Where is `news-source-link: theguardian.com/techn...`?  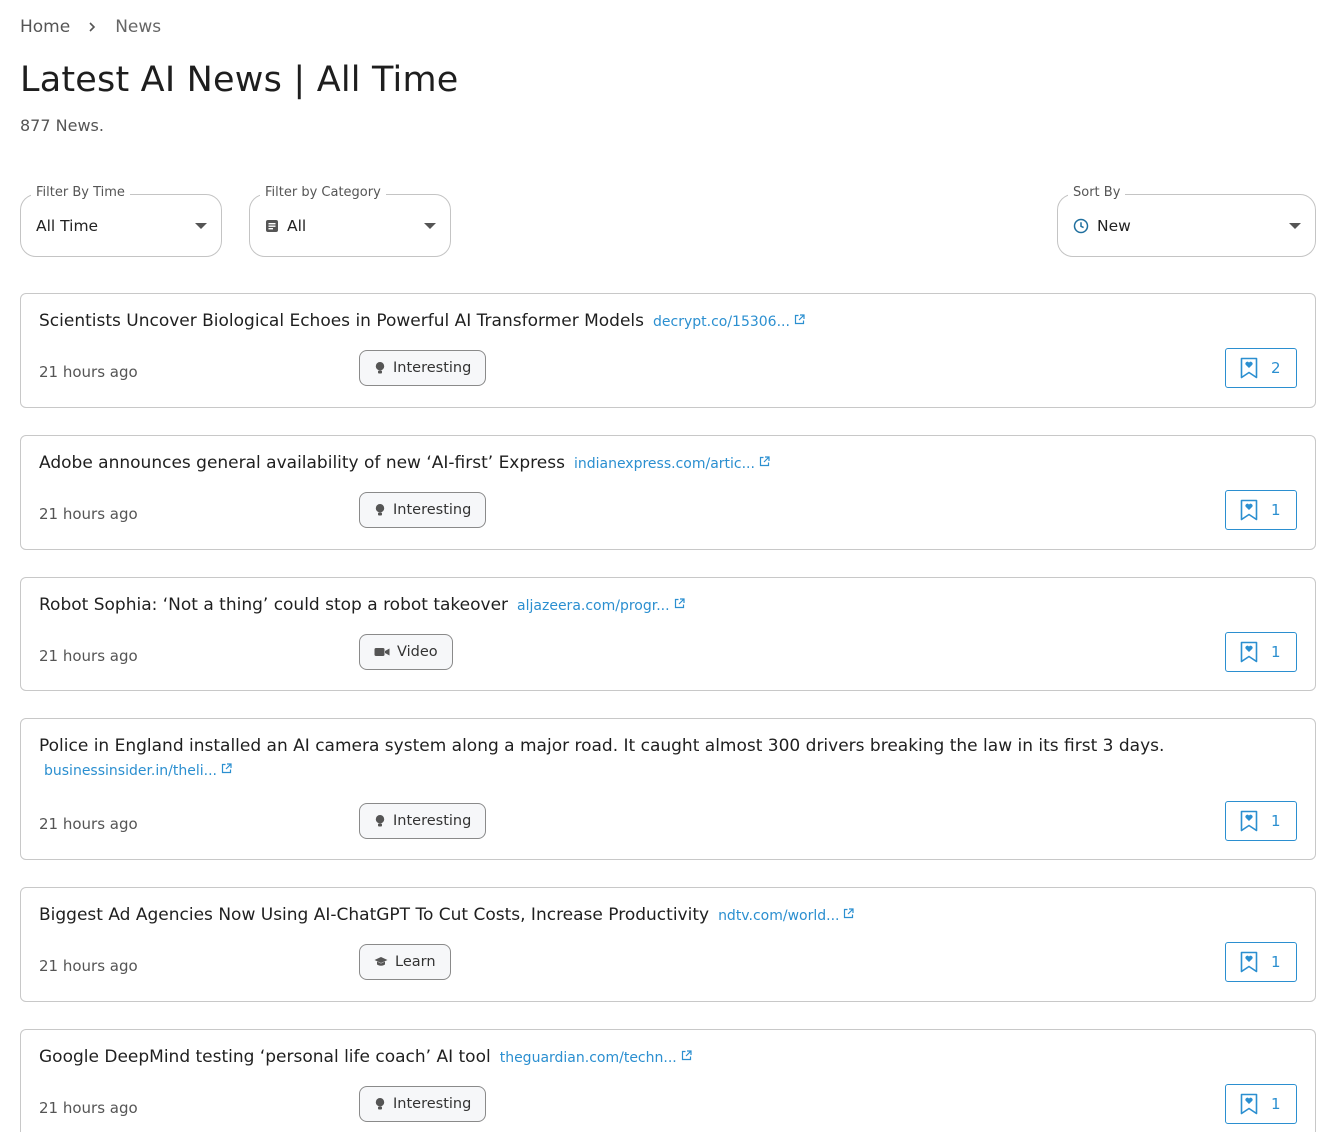 news-source-link: theguardian.com/techn... is located at coordinates (596, 1058).